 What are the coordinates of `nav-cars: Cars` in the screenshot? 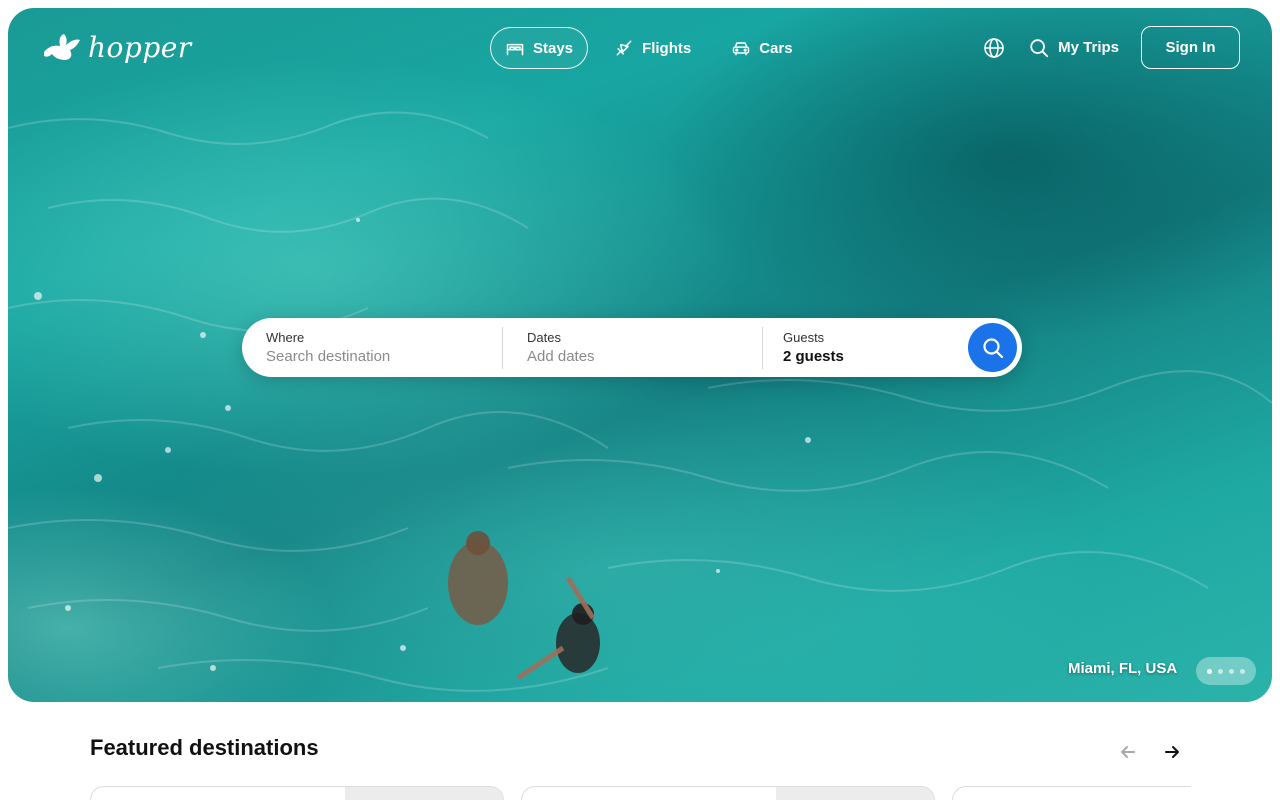 It's located at (761, 48).